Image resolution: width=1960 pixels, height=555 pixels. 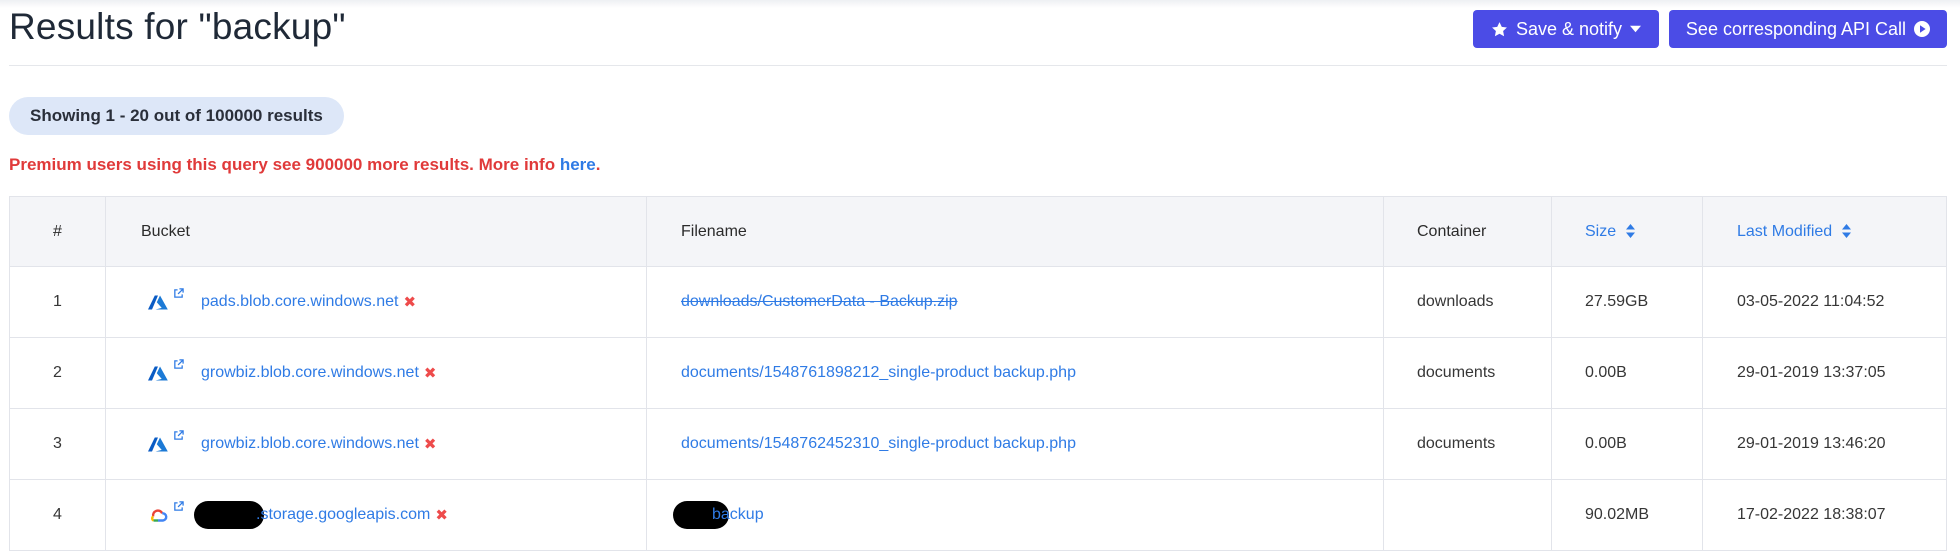 What do you see at coordinates (1636, 29) in the screenshot?
I see `caret-down-icon` at bounding box center [1636, 29].